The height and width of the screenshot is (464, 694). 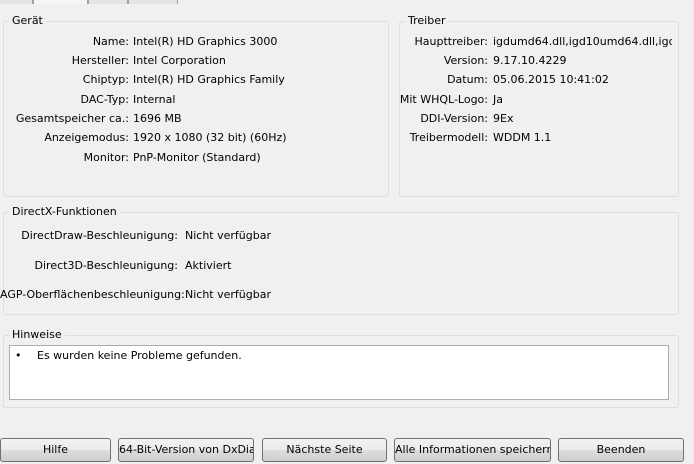 I want to click on driver-group-title: Treiber, so click(x=427, y=21).